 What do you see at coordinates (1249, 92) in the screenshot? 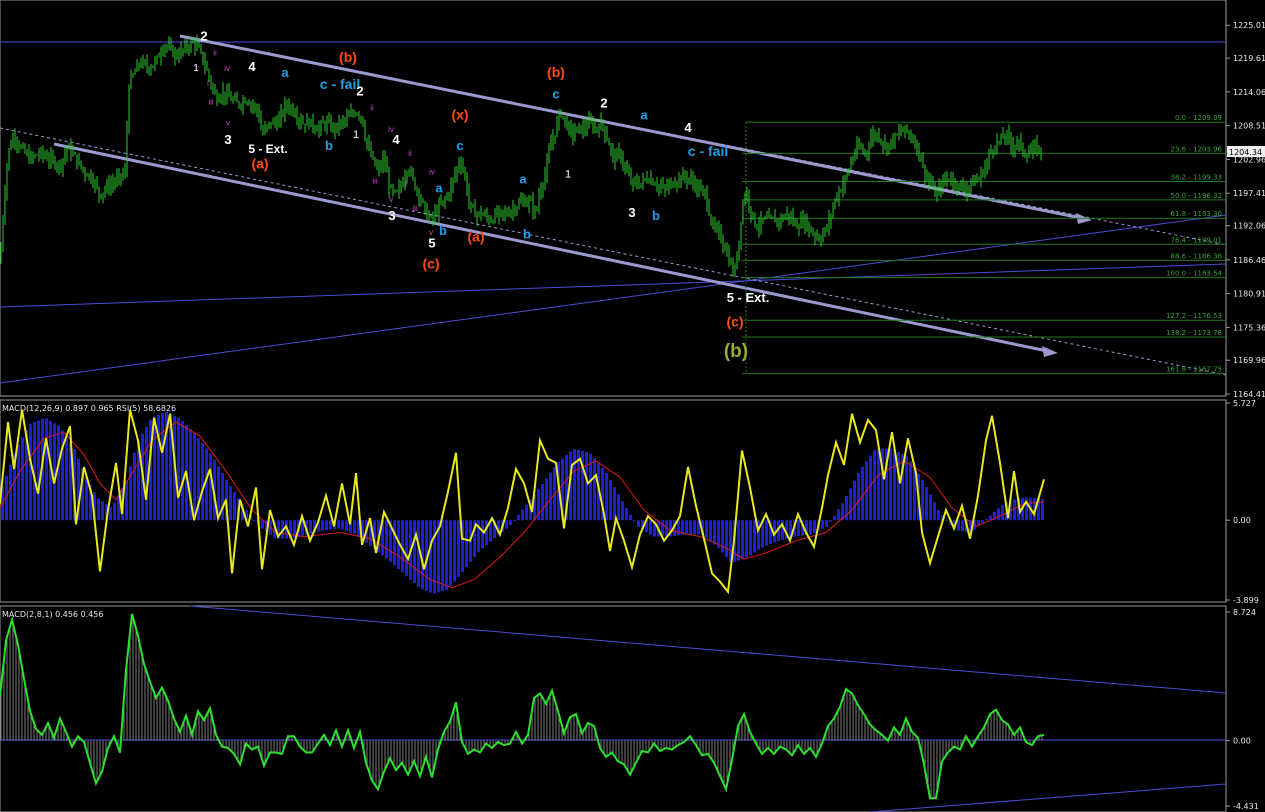
I see `price-tick-label: 1214.06` at bounding box center [1249, 92].